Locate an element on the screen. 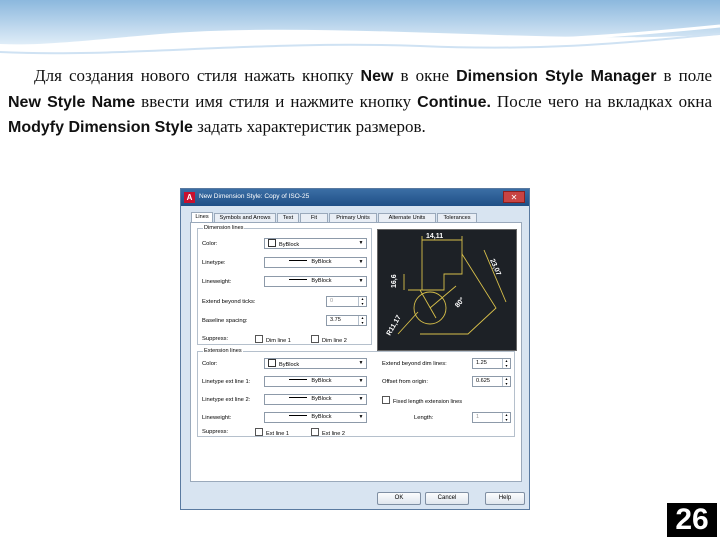 The height and width of the screenshot is (540, 720). spinner-value: 0 is located at coordinates (332, 301).